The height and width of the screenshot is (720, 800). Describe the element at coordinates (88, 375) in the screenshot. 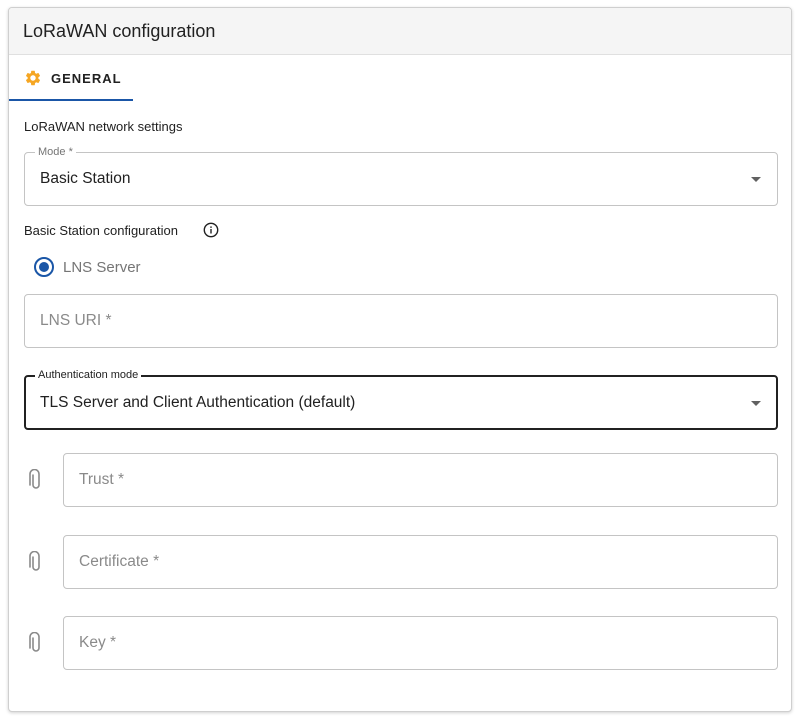

I see `authentication-mode-legend: Authentication mode` at that location.